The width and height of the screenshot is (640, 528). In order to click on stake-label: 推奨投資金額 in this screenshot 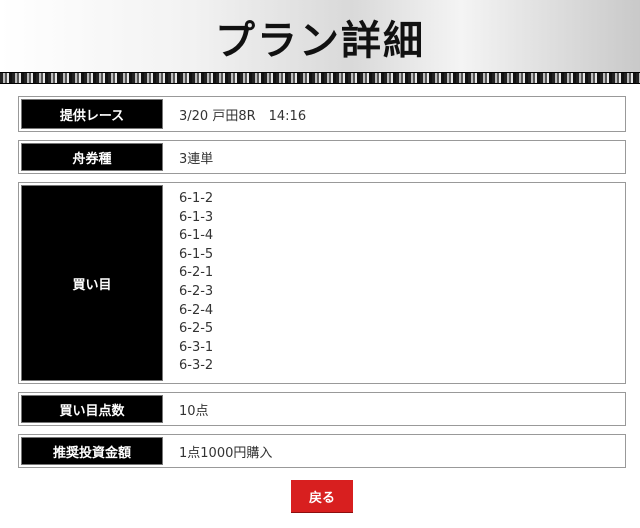, I will do `click(92, 451)`.